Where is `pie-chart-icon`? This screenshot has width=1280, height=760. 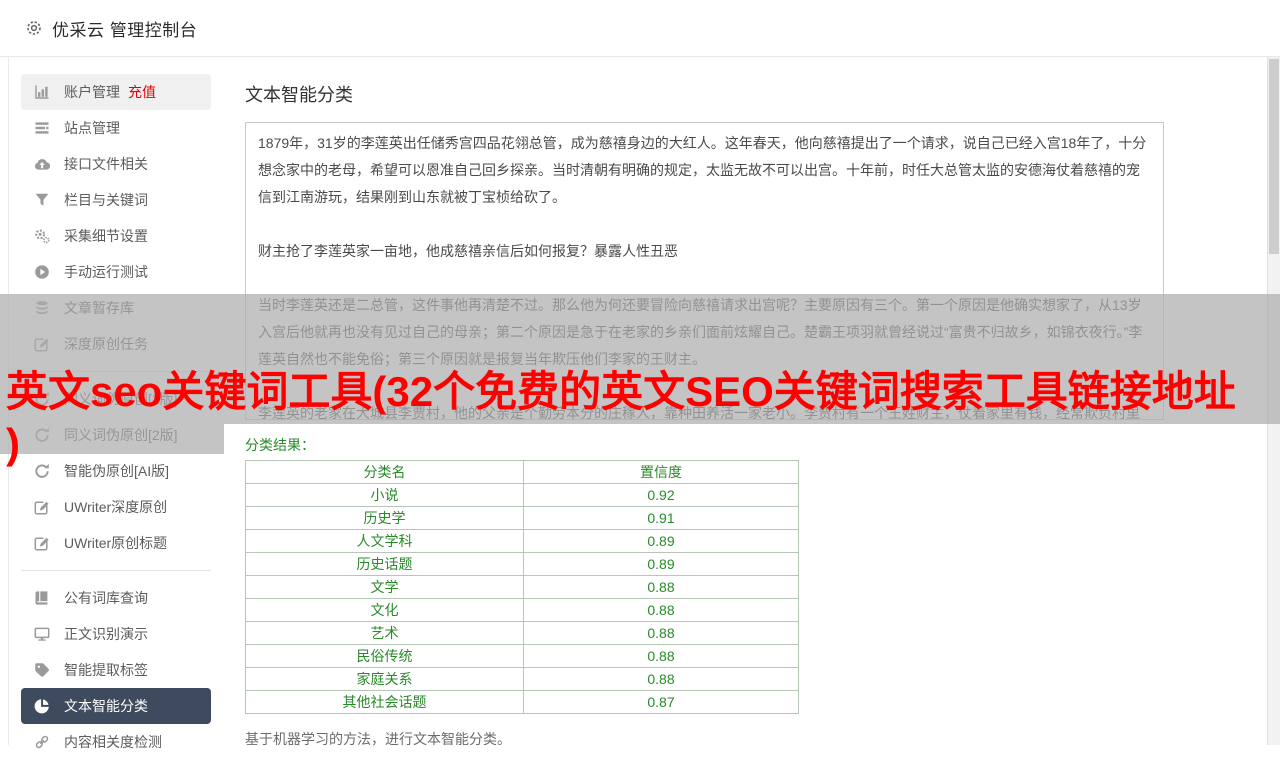 pie-chart-icon is located at coordinates (42, 706).